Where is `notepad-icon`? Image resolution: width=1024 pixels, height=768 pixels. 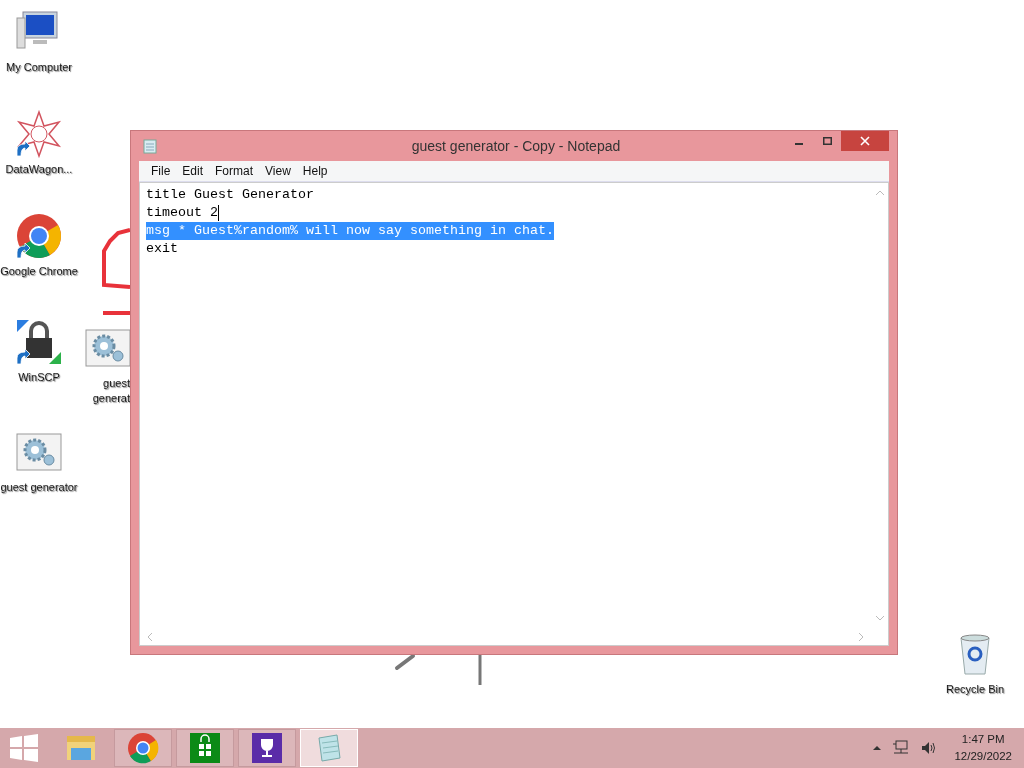
notepad-icon is located at coordinates (150, 146).